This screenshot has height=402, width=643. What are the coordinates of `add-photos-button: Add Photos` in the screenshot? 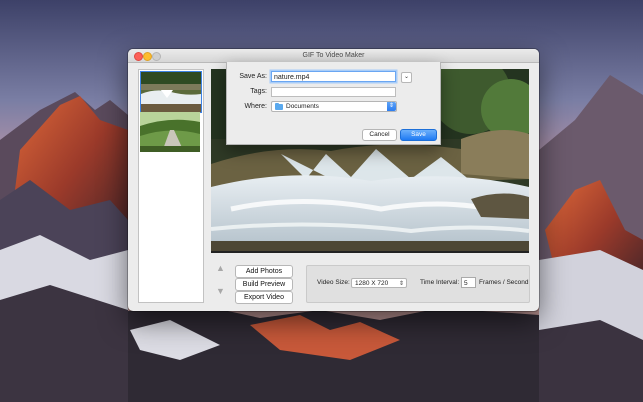 It's located at (264, 271).